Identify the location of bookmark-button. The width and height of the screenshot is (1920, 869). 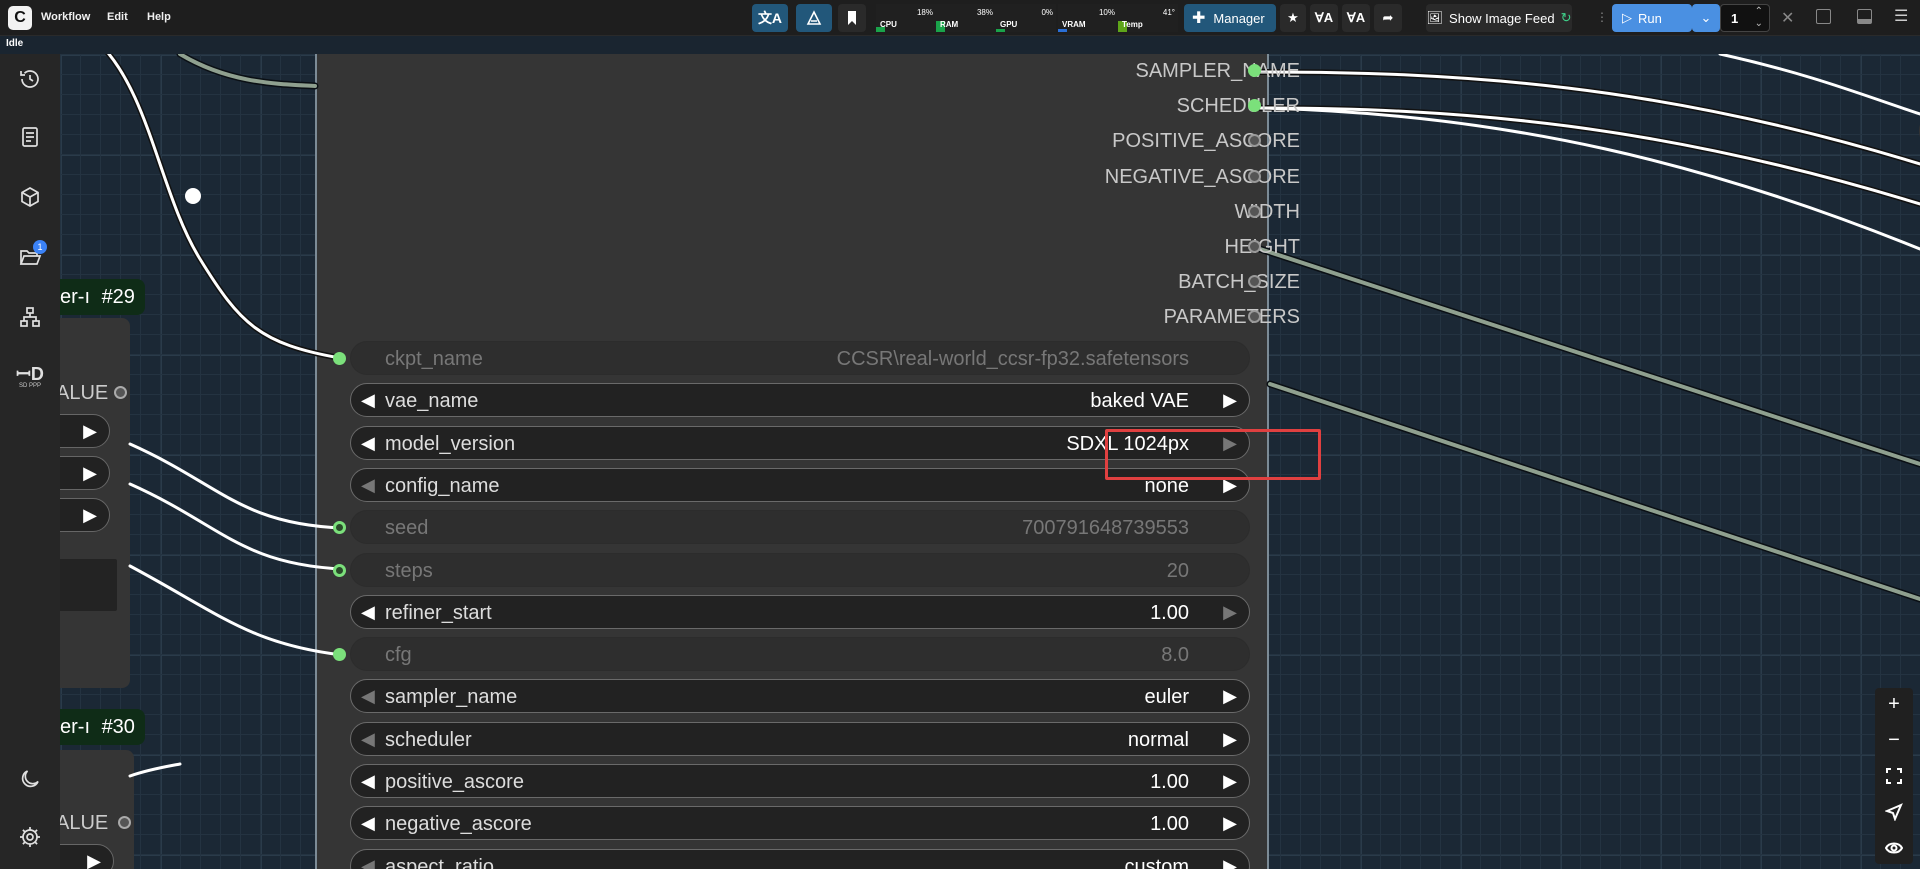
(852, 18).